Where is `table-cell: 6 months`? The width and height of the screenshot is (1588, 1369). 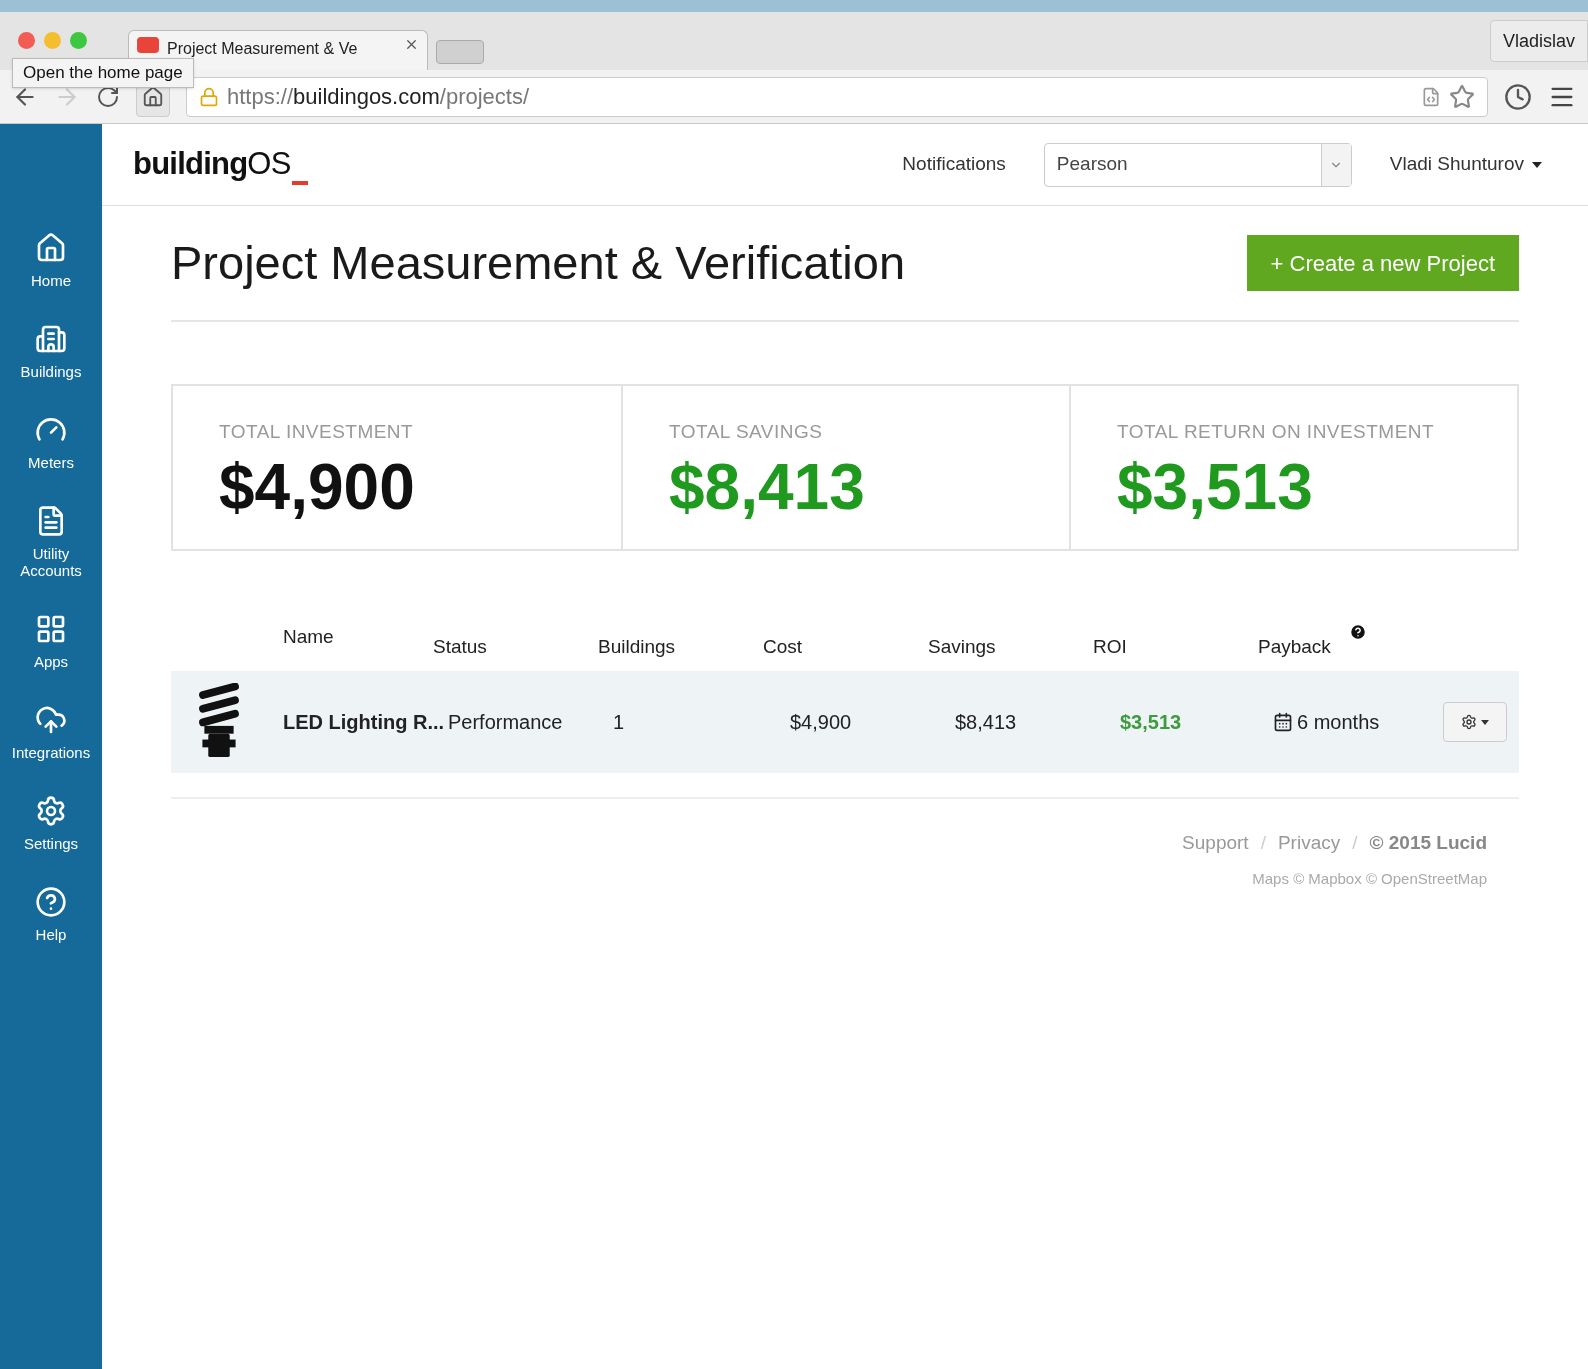 table-cell: 6 months is located at coordinates (1358, 722).